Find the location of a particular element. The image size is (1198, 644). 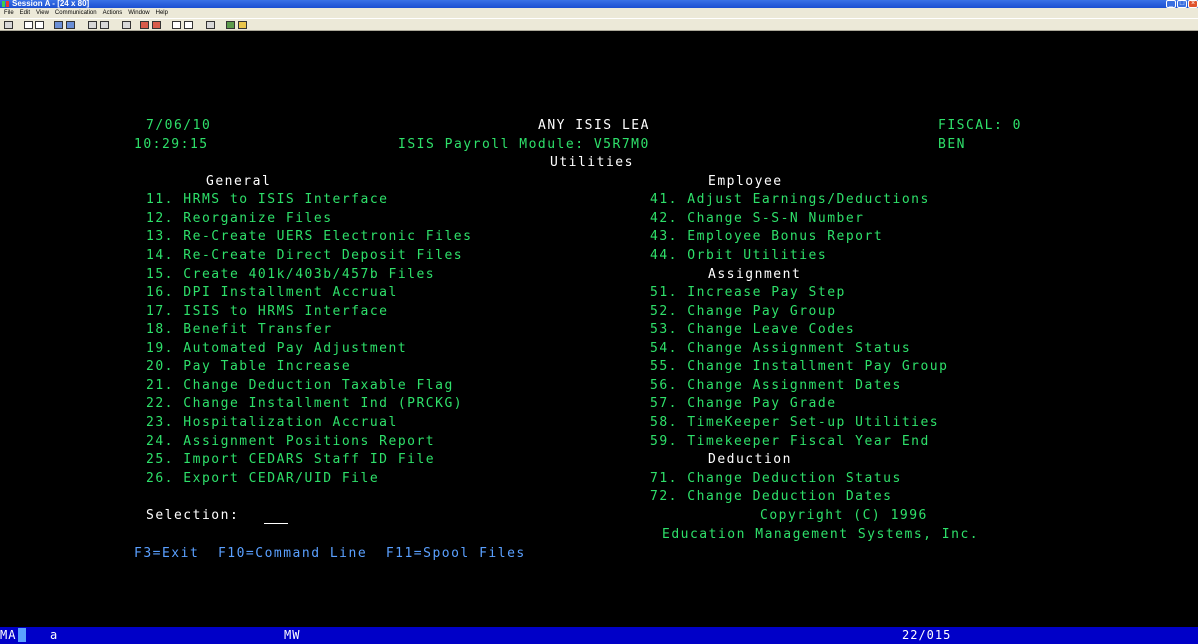

macro-list-icon is located at coordinates (188, 25).